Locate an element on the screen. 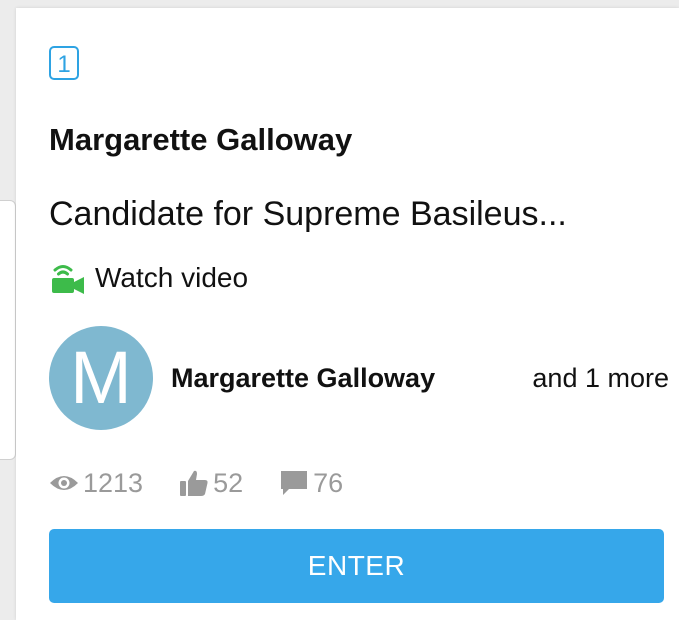 The width and height of the screenshot is (679, 620). card-title: Margarette Galloway is located at coordinates (201, 139).